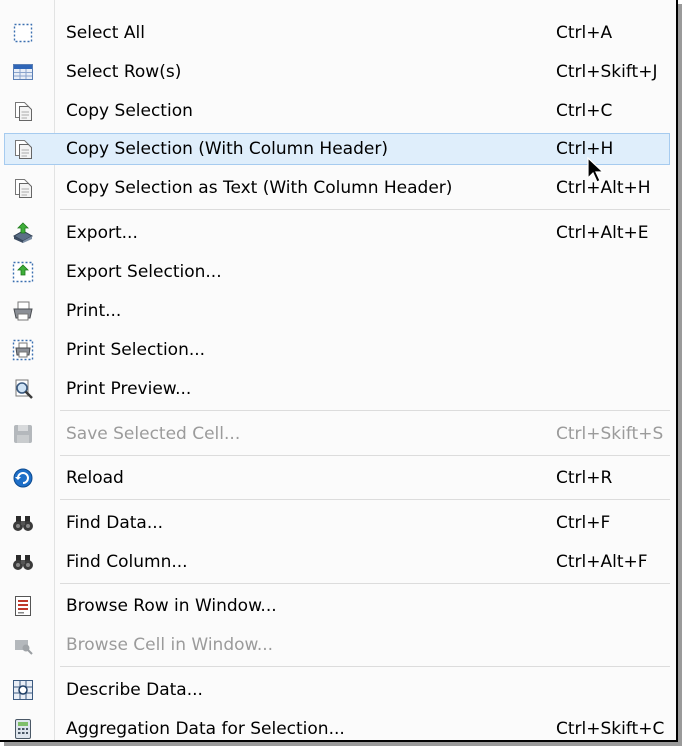  Describe the element at coordinates (23, 690) in the screenshot. I see `describe-data-icon` at that location.